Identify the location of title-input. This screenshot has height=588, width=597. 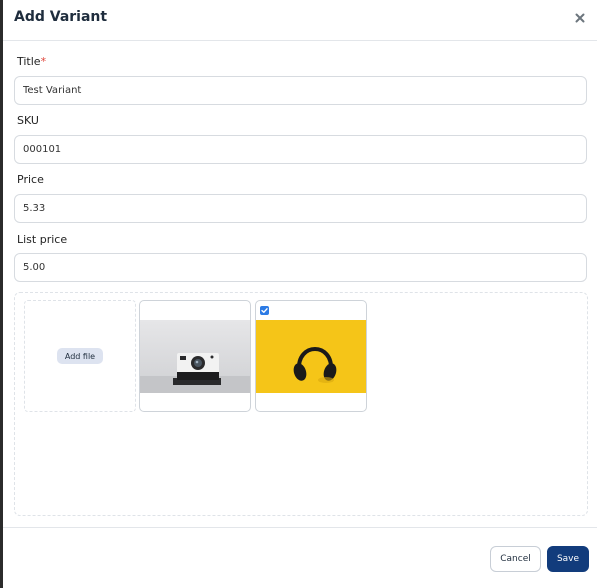
(300, 90).